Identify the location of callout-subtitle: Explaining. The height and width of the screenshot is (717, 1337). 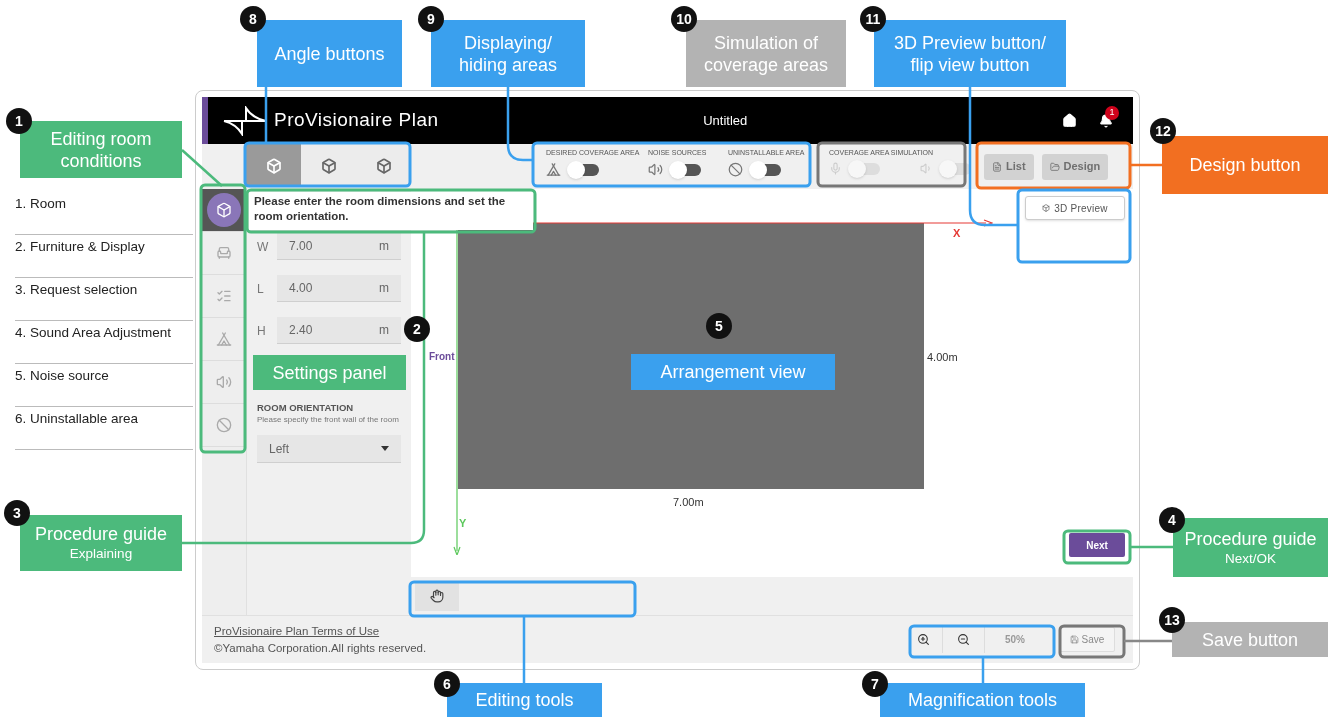
(101, 554).